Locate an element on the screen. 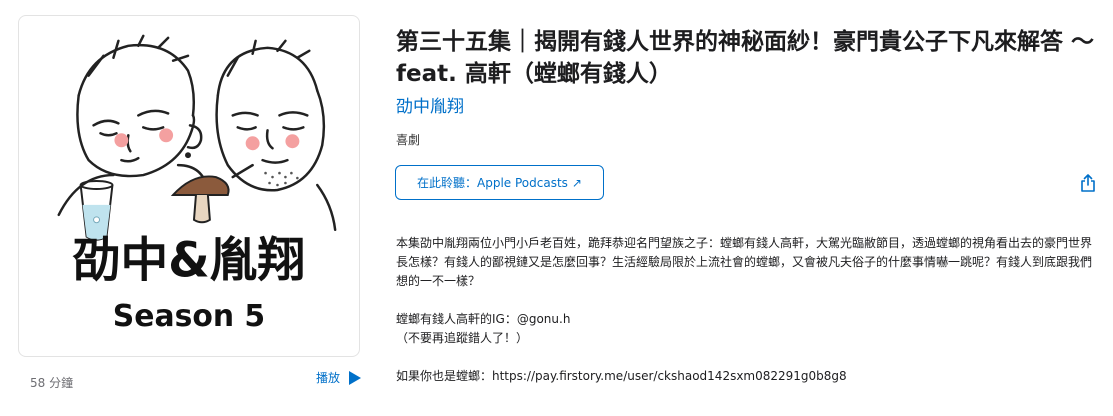 This screenshot has height=416, width=1113. episode-duration: 58 分鐘 is located at coordinates (52, 383).